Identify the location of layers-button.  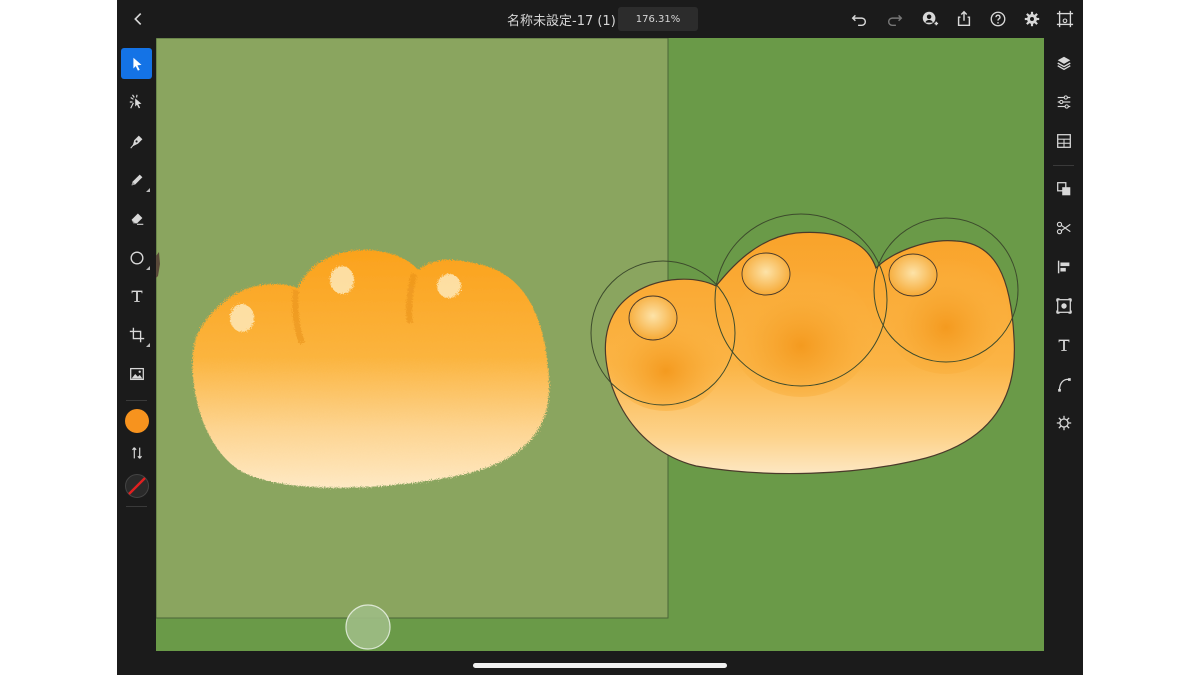
(1063, 62).